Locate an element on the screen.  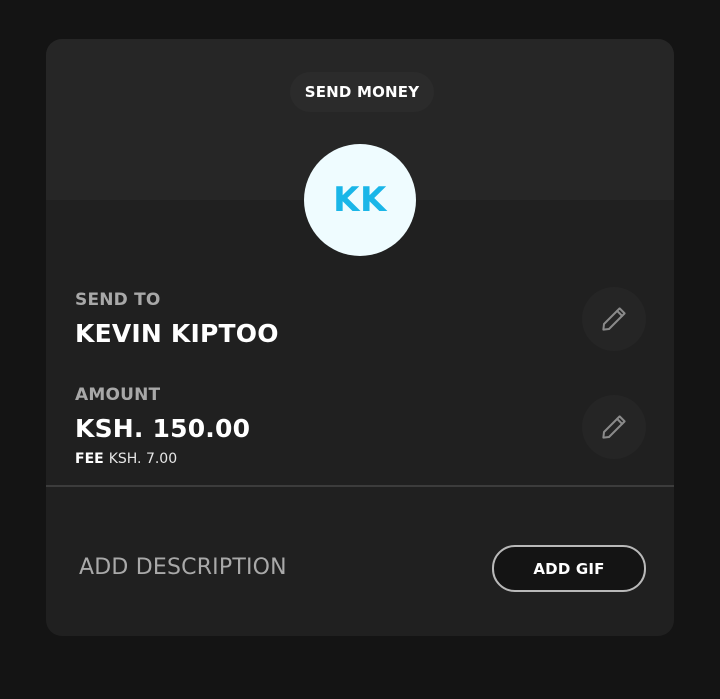
recipient-avatar: KK is located at coordinates (360, 200).